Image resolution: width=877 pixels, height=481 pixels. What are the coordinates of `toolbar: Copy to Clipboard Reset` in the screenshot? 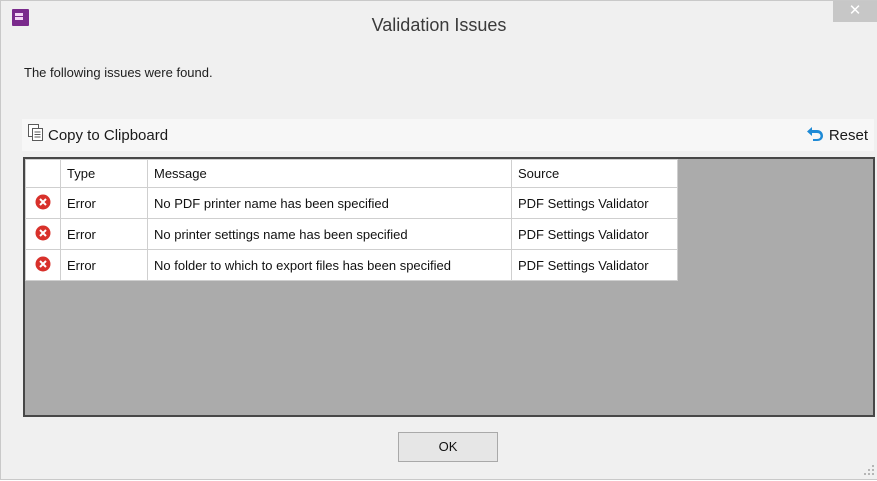 It's located at (448, 135).